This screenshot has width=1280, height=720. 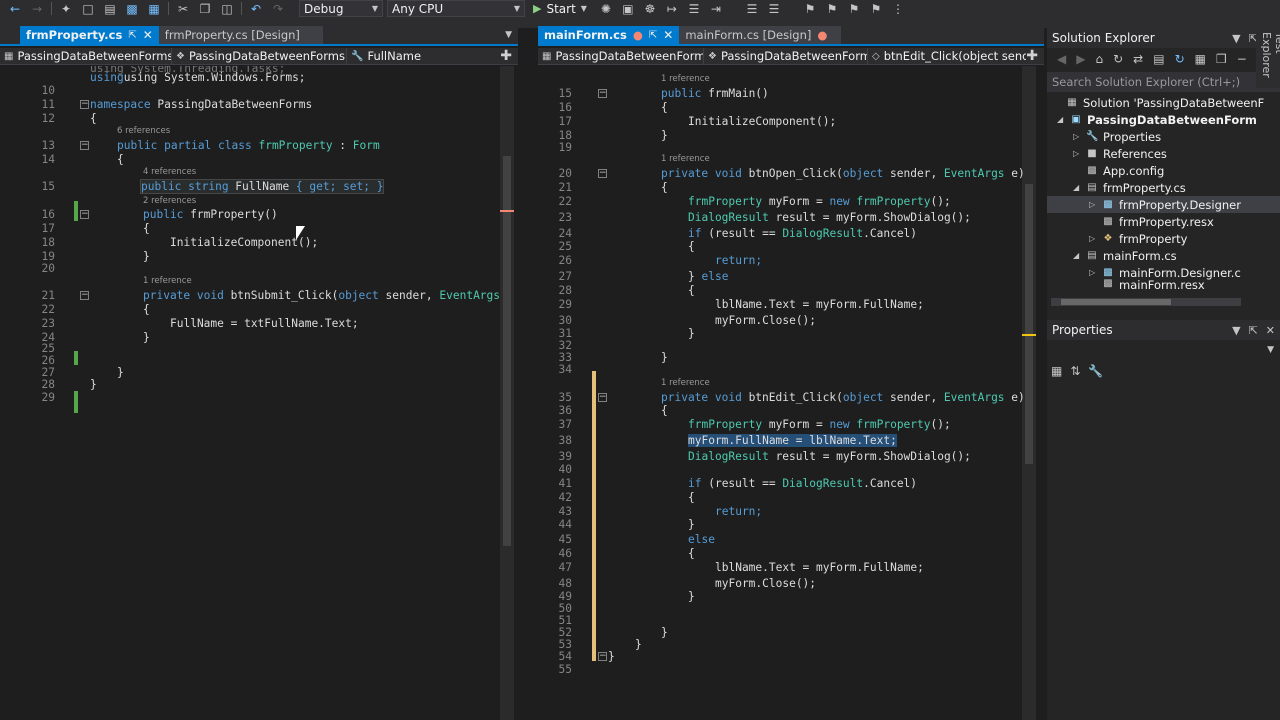 What do you see at coordinates (947, 56) in the screenshot?
I see `member-dropdown: ◇btnEdit_Click(object sender,` at bounding box center [947, 56].